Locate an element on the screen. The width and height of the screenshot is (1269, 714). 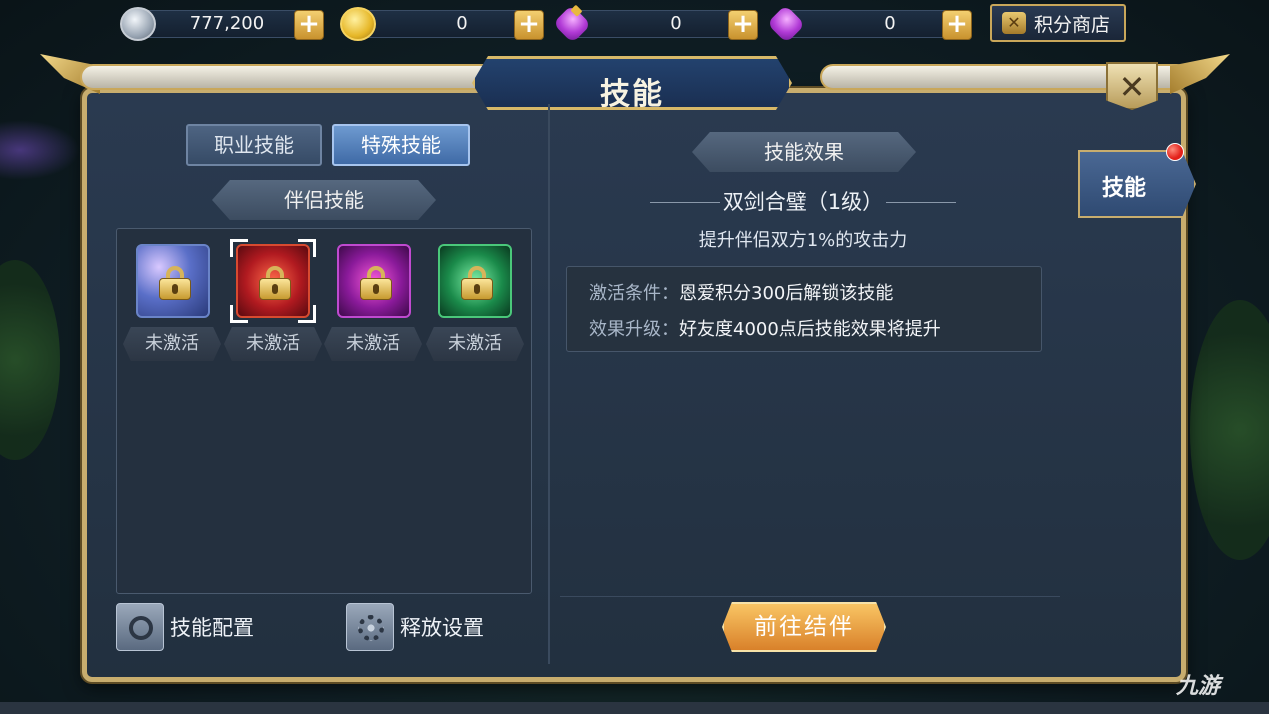
skill-name: 双剑合璧（1级） is located at coordinates (803, 201).